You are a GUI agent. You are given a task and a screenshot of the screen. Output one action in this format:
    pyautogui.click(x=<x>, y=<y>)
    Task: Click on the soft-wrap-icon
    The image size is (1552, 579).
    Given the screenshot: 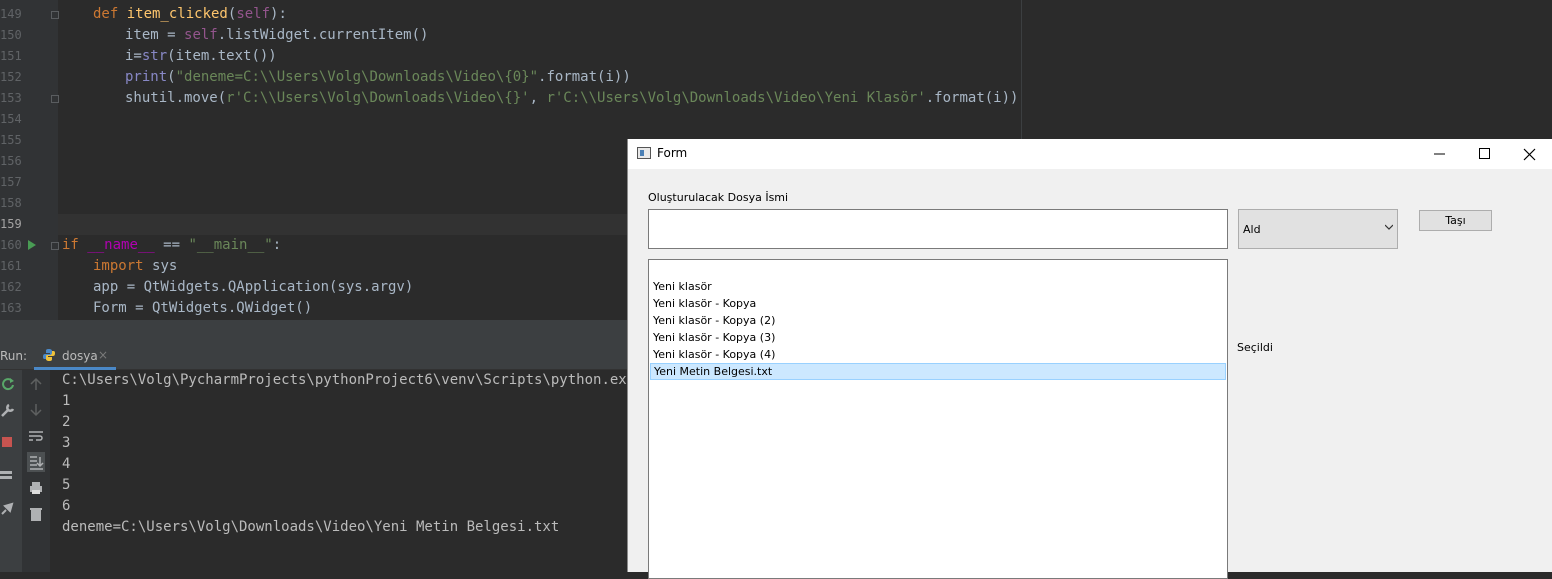 What is the action you would take?
    pyautogui.click(x=36, y=436)
    